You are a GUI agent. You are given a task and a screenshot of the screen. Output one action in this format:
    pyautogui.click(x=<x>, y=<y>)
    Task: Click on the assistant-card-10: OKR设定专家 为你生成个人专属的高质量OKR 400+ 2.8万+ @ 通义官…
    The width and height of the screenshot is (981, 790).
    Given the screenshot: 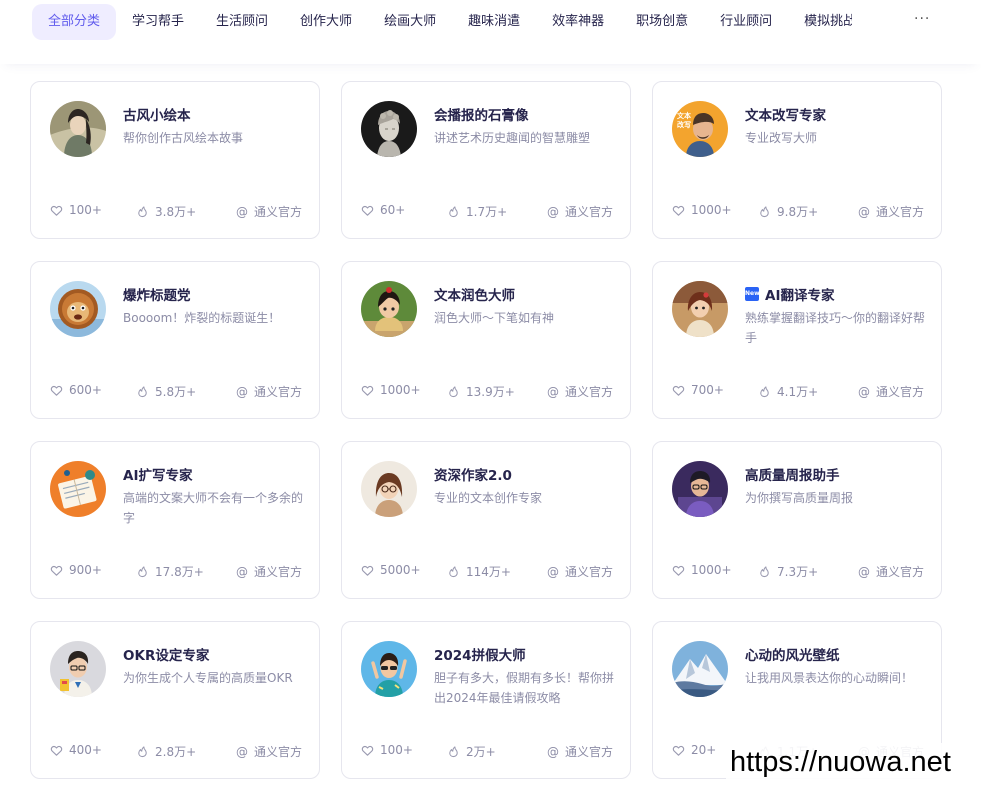 What is the action you would take?
    pyautogui.click(x=175, y=700)
    